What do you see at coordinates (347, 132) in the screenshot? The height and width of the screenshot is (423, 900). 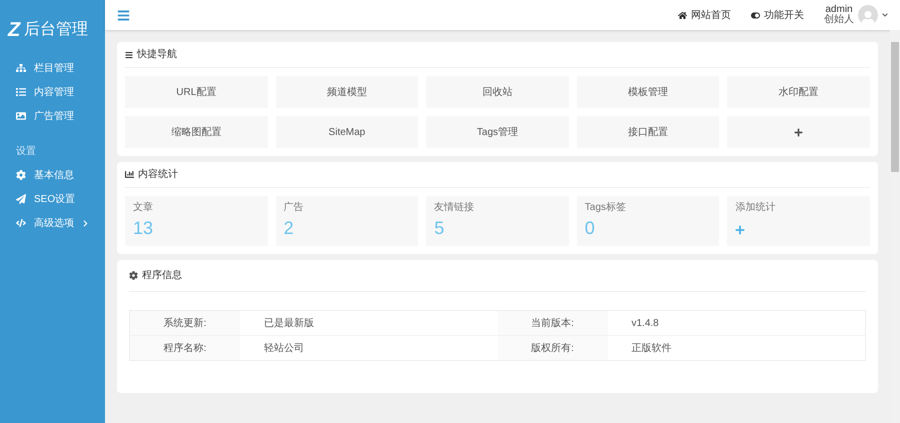 I see `shortcut-button: SiteMap` at bounding box center [347, 132].